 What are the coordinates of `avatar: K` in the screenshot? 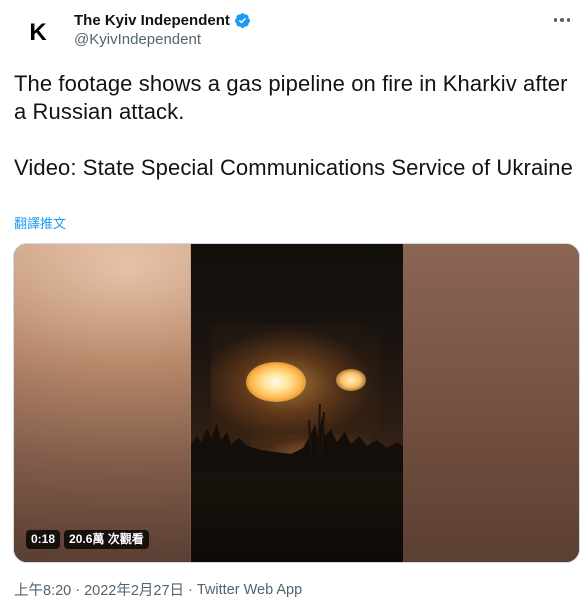 It's located at (38, 33).